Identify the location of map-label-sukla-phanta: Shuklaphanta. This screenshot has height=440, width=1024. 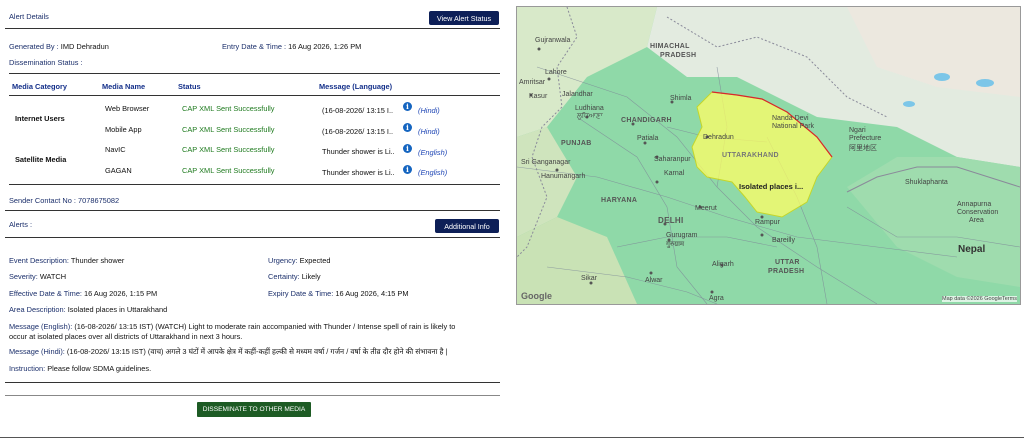
(926, 182).